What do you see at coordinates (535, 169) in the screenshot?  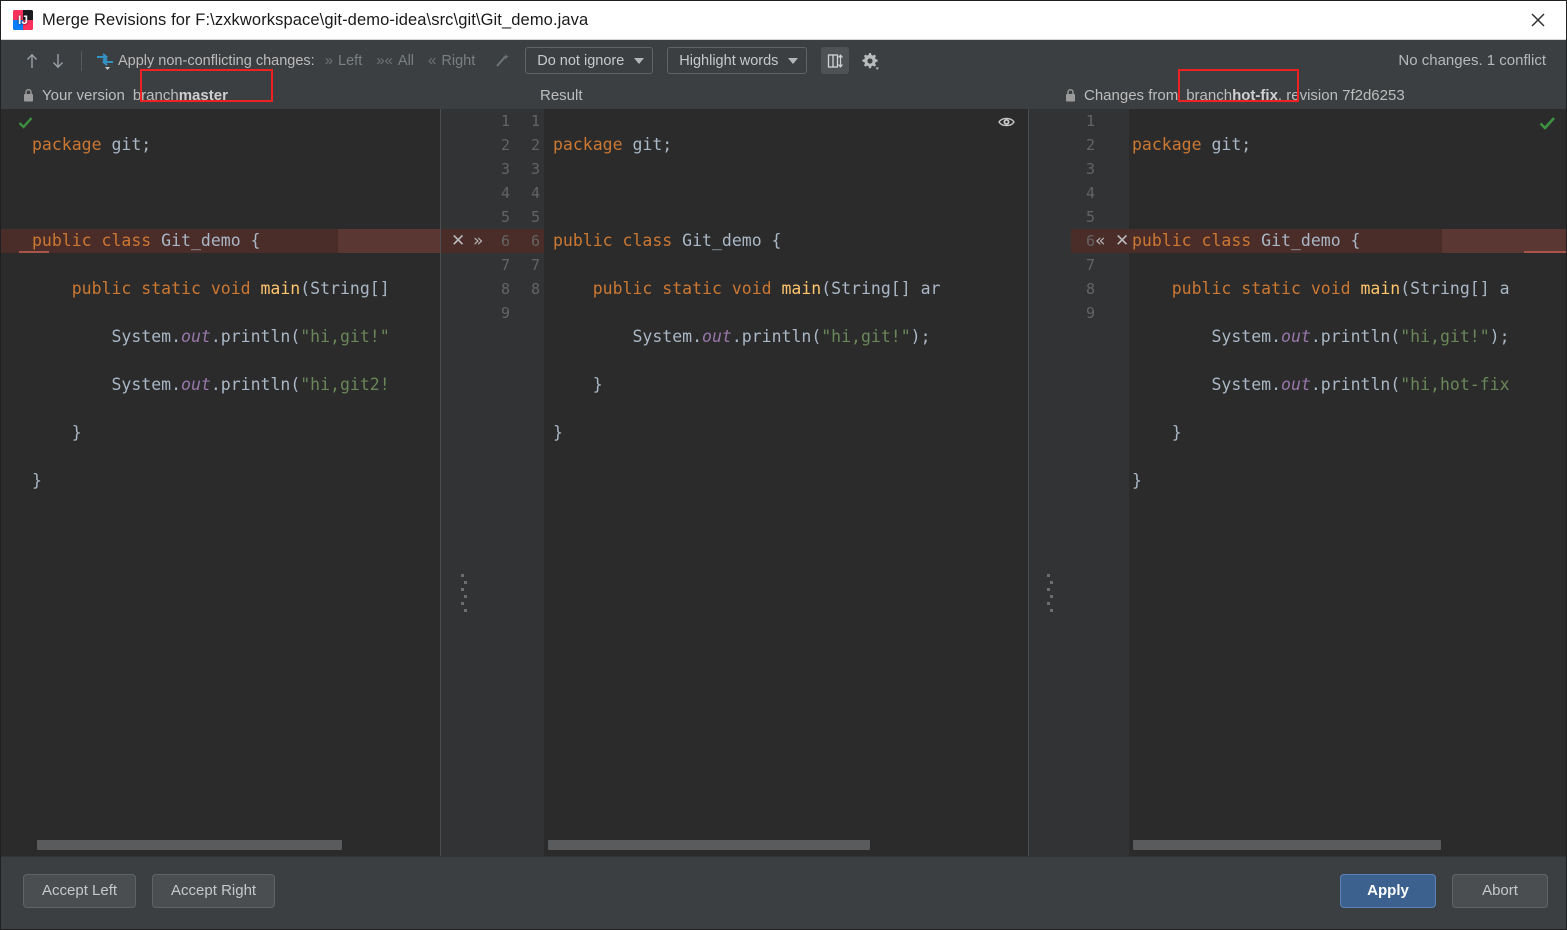 I see `gutter-right-line-number: 3` at bounding box center [535, 169].